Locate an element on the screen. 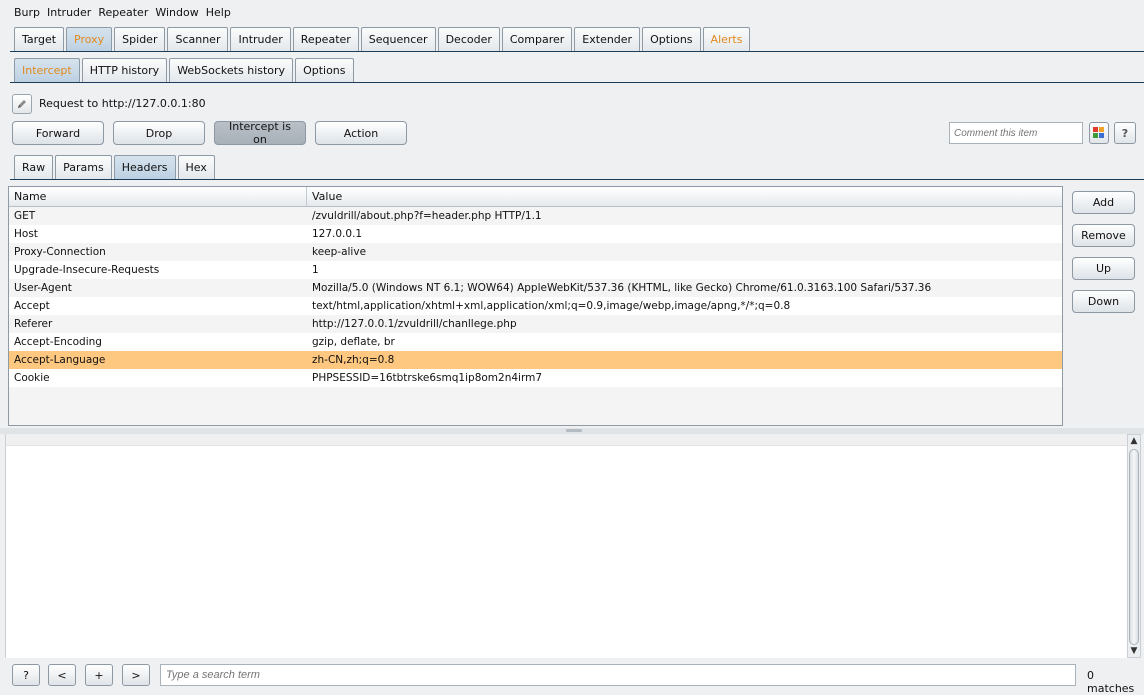  search-options-button: + is located at coordinates (99, 675).